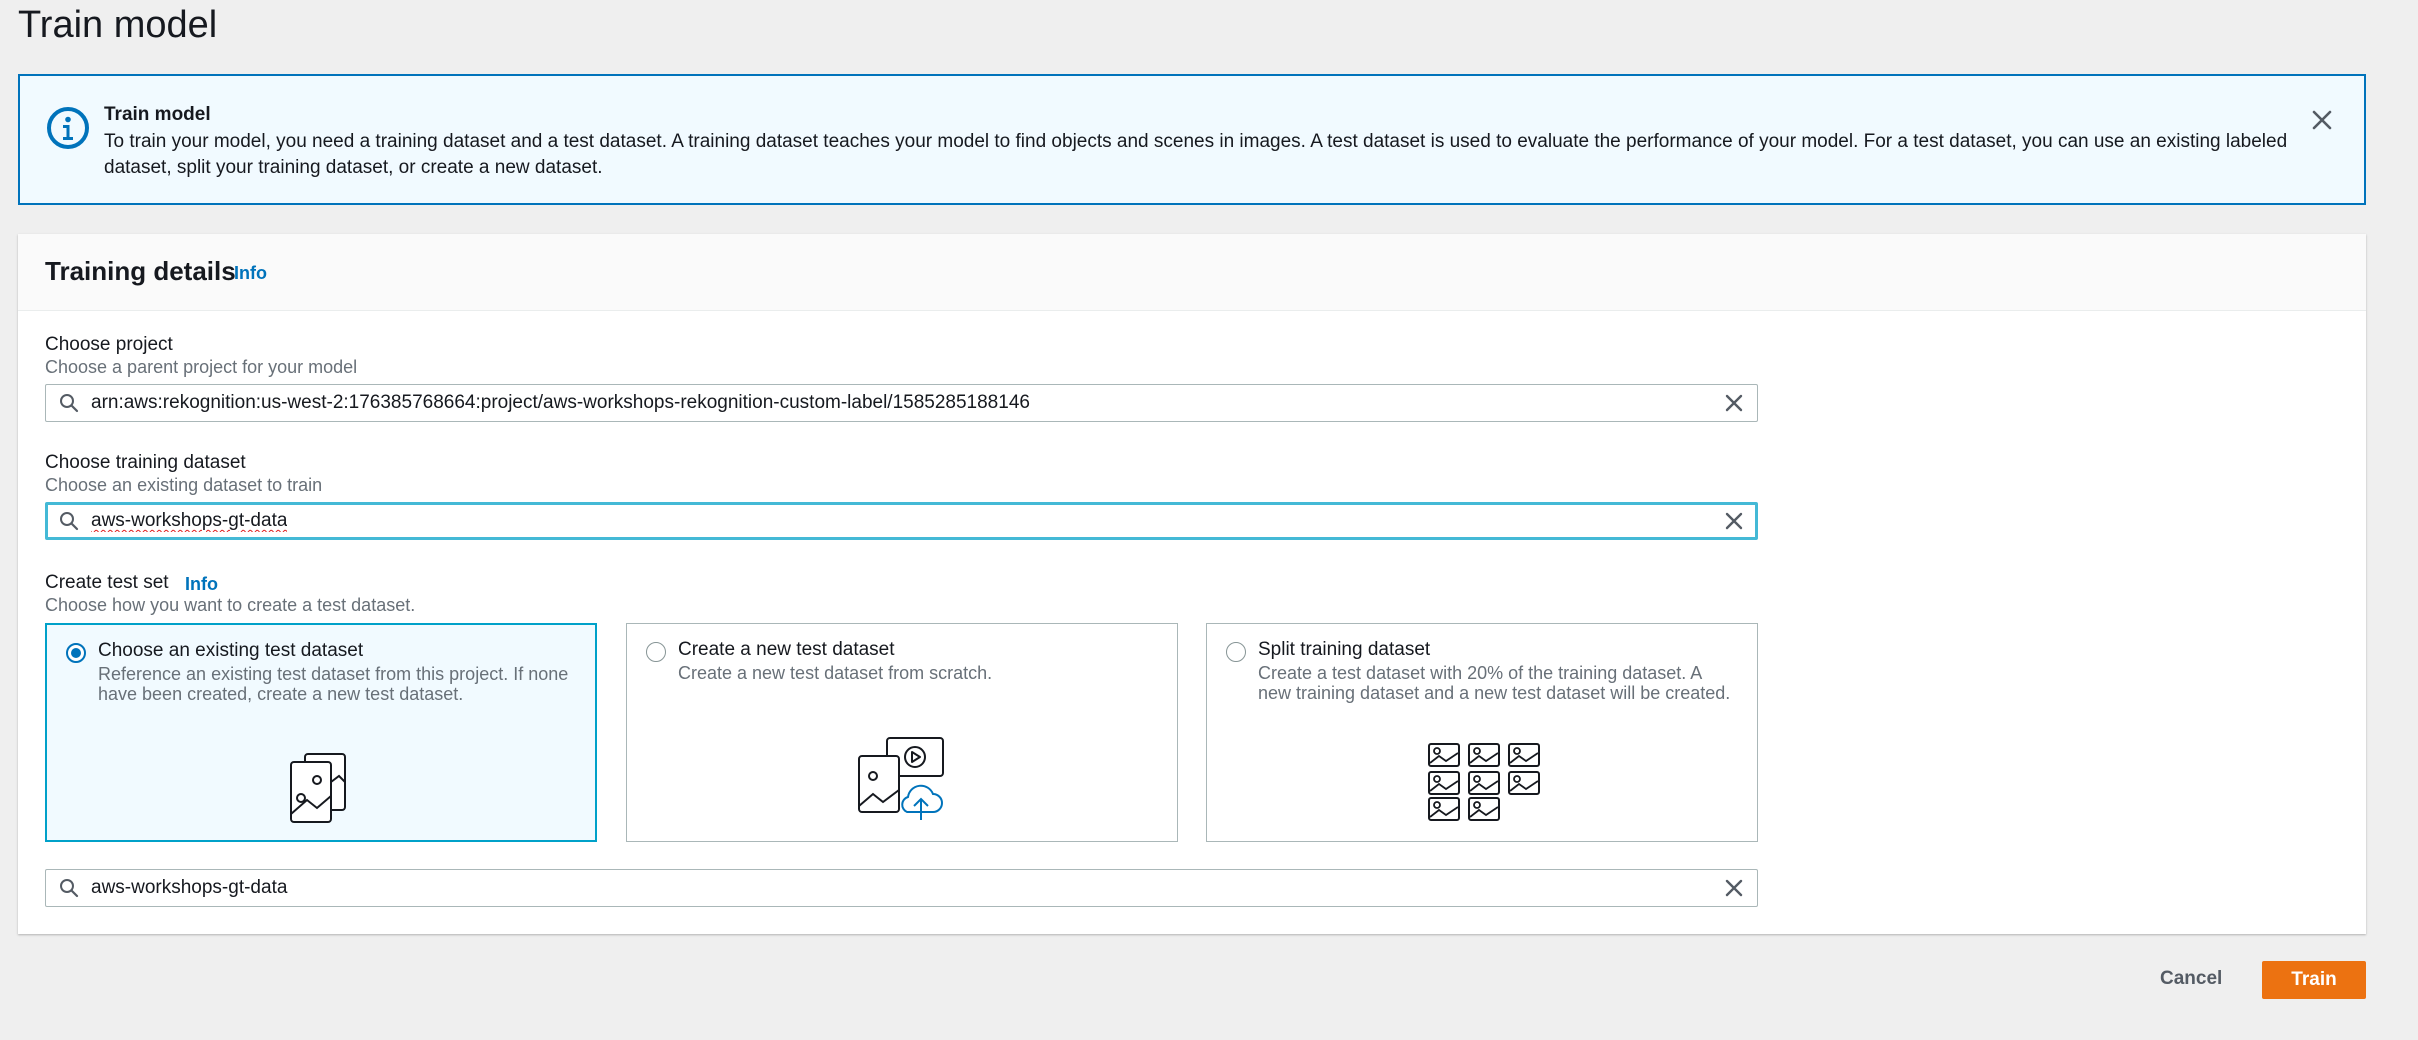 The width and height of the screenshot is (2418, 1040). What do you see at coordinates (189, 521) in the screenshot?
I see `training-dataset-input-value: aws-workshops-gt-data` at bounding box center [189, 521].